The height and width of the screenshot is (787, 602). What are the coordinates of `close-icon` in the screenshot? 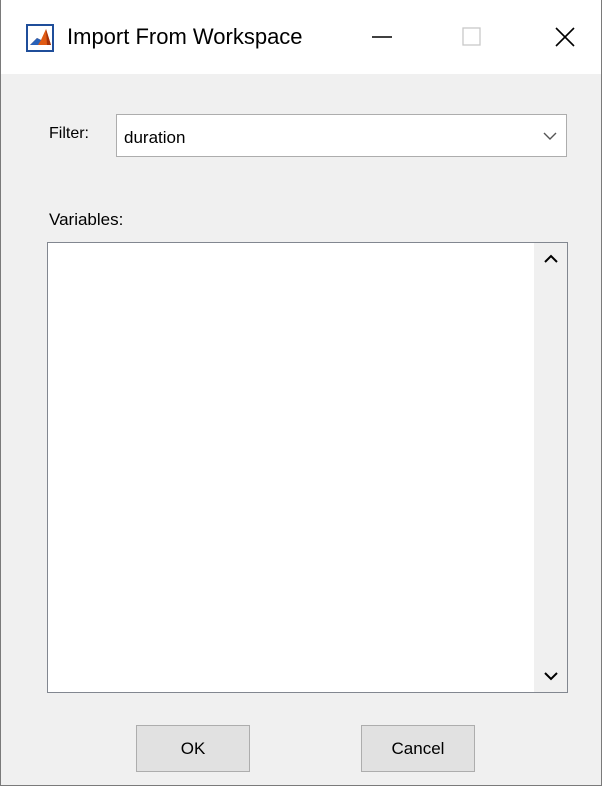 It's located at (565, 37).